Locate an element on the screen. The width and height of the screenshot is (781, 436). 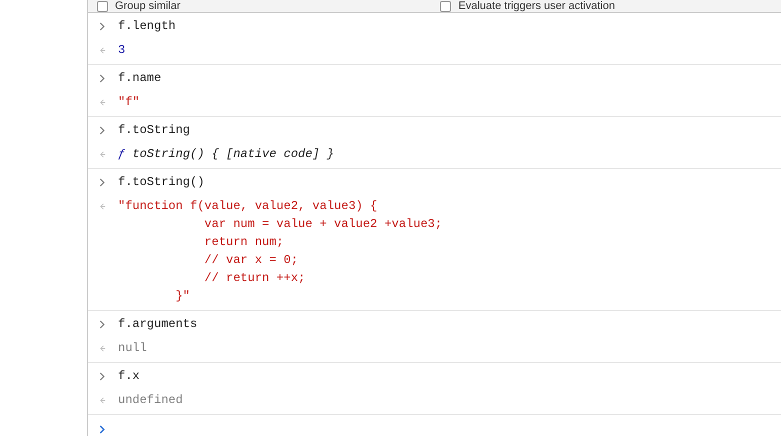
command-text: f.x is located at coordinates (129, 376).